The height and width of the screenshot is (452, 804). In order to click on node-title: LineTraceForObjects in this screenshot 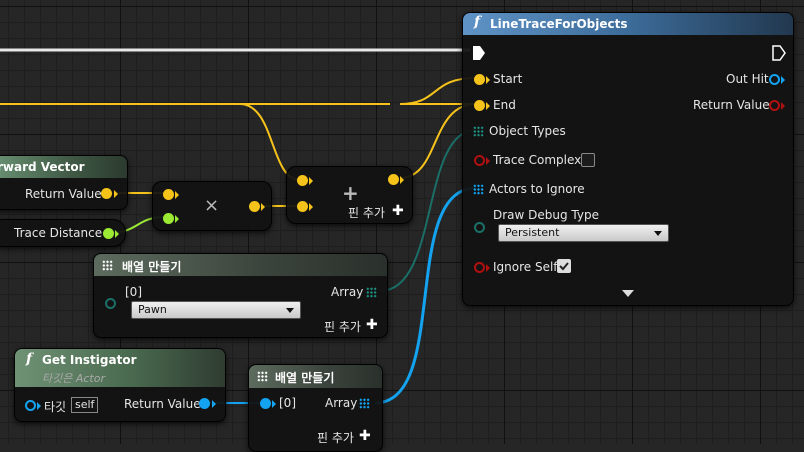, I will do `click(559, 24)`.